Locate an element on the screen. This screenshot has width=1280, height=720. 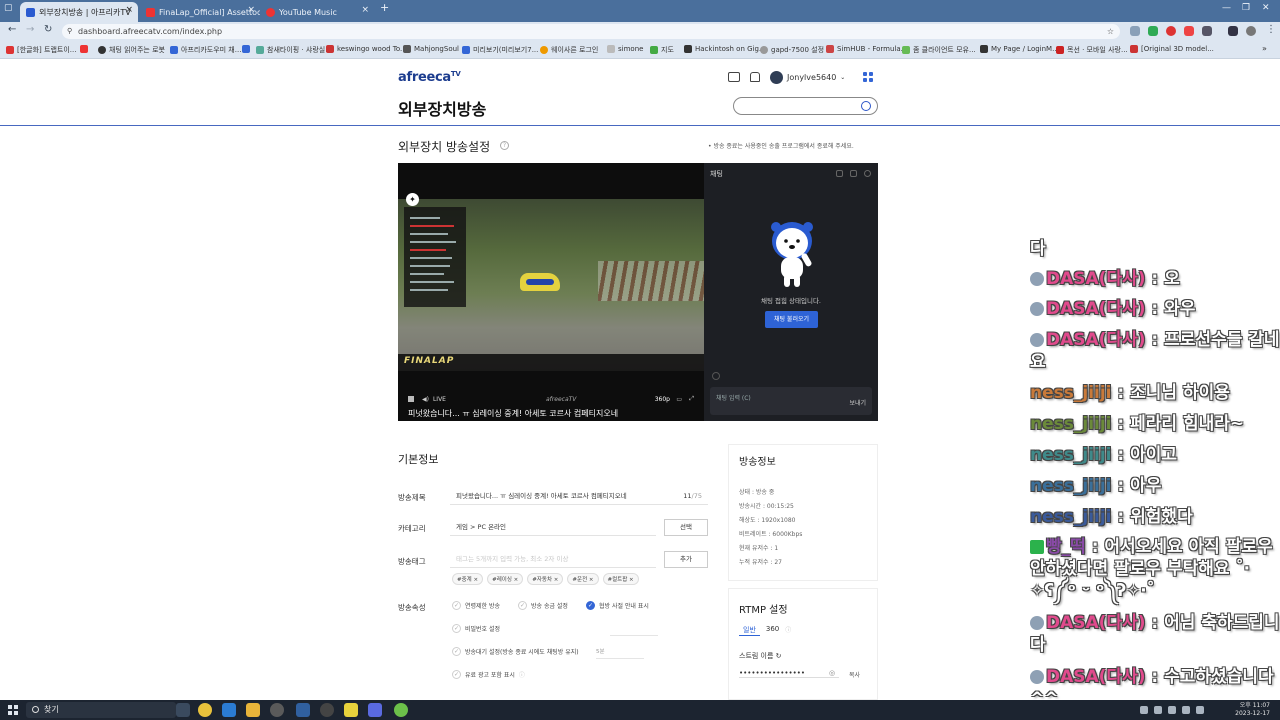
reload-icon: ↻ is located at coordinates (48, 29).